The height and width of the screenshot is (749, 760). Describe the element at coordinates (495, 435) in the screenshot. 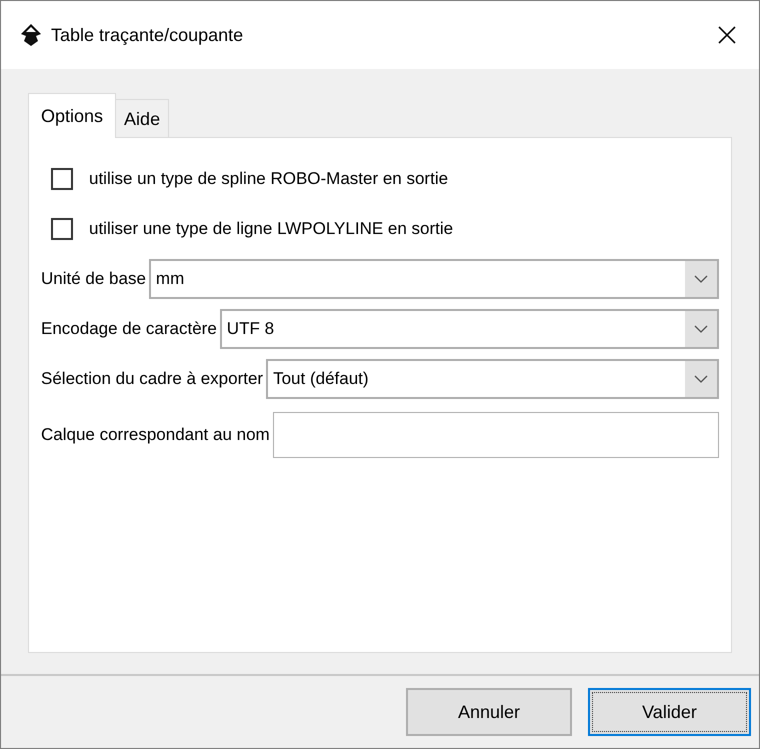

I see `input-field` at that location.